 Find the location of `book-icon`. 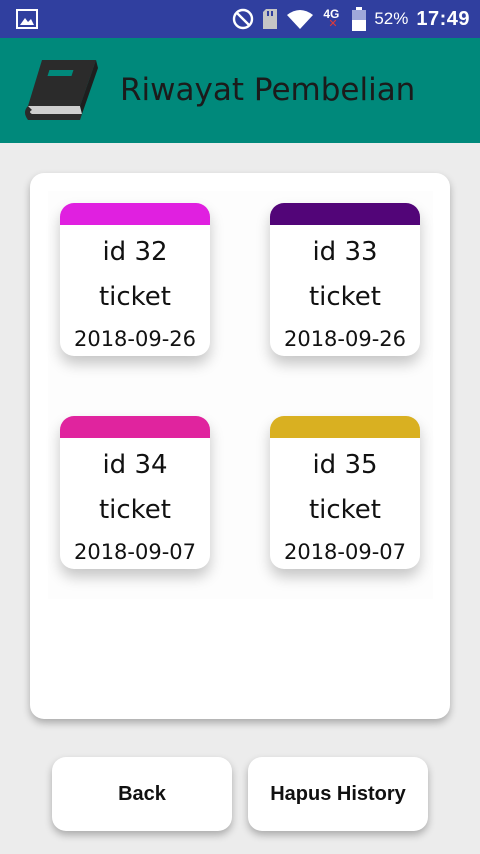

book-icon is located at coordinates (60, 91).